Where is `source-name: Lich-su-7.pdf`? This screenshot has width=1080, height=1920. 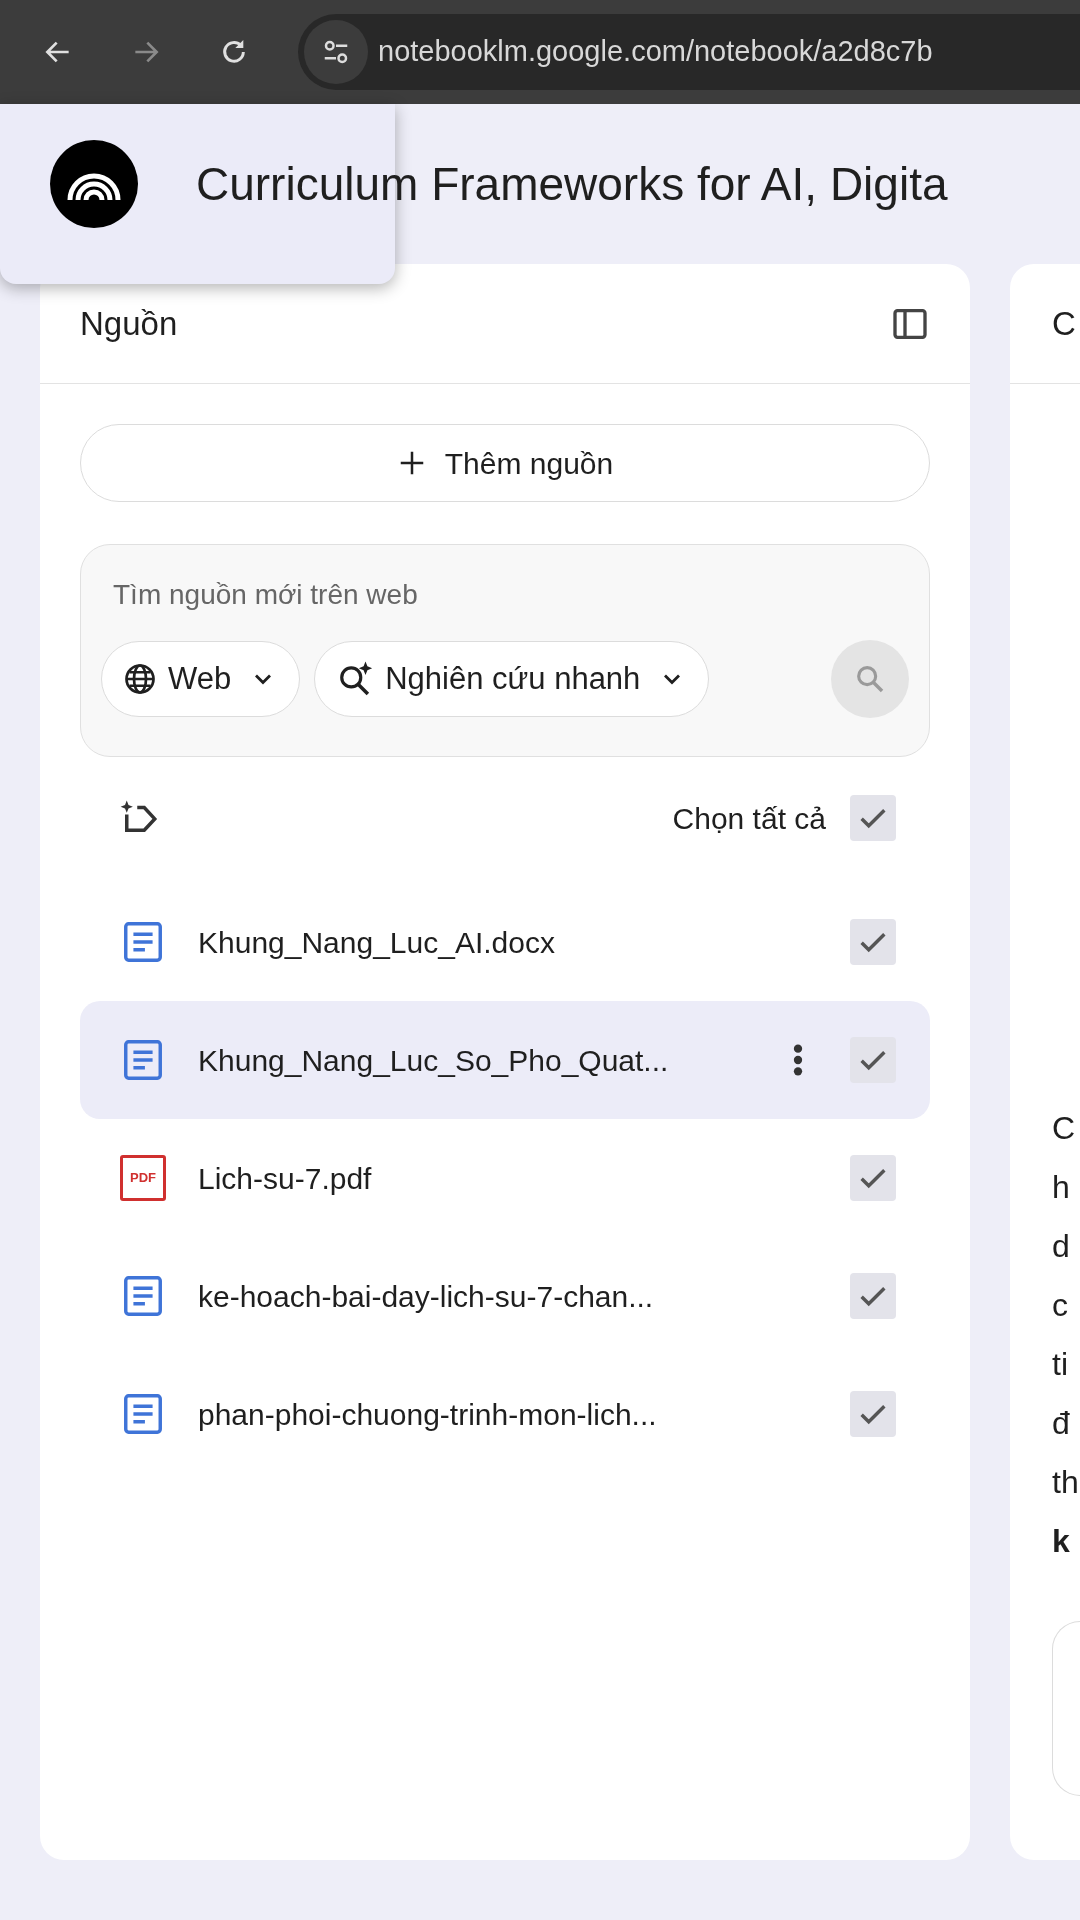
source-name: Lich-su-7.pdf is located at coordinates (285, 1178).